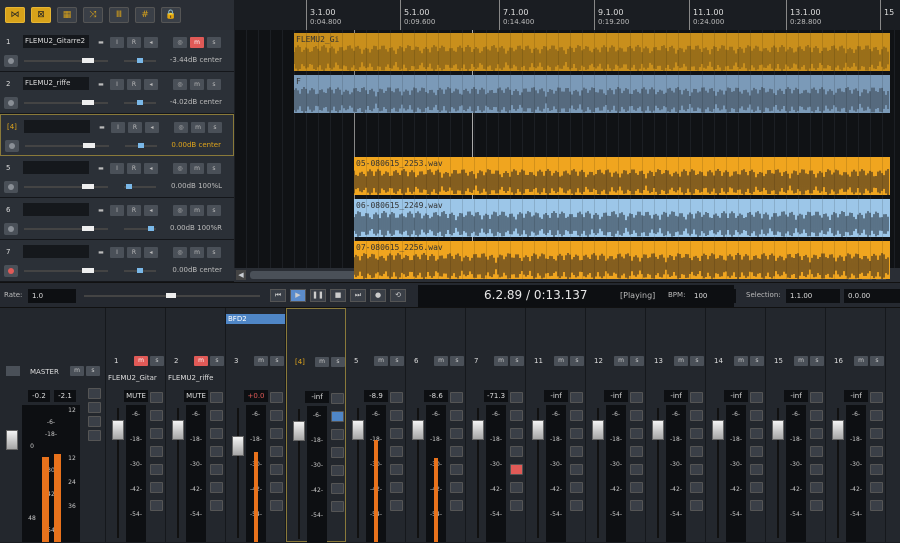 Image resolution: width=900 pixels, height=543 pixels. I want to click on master-menu-button, so click(13, 371).